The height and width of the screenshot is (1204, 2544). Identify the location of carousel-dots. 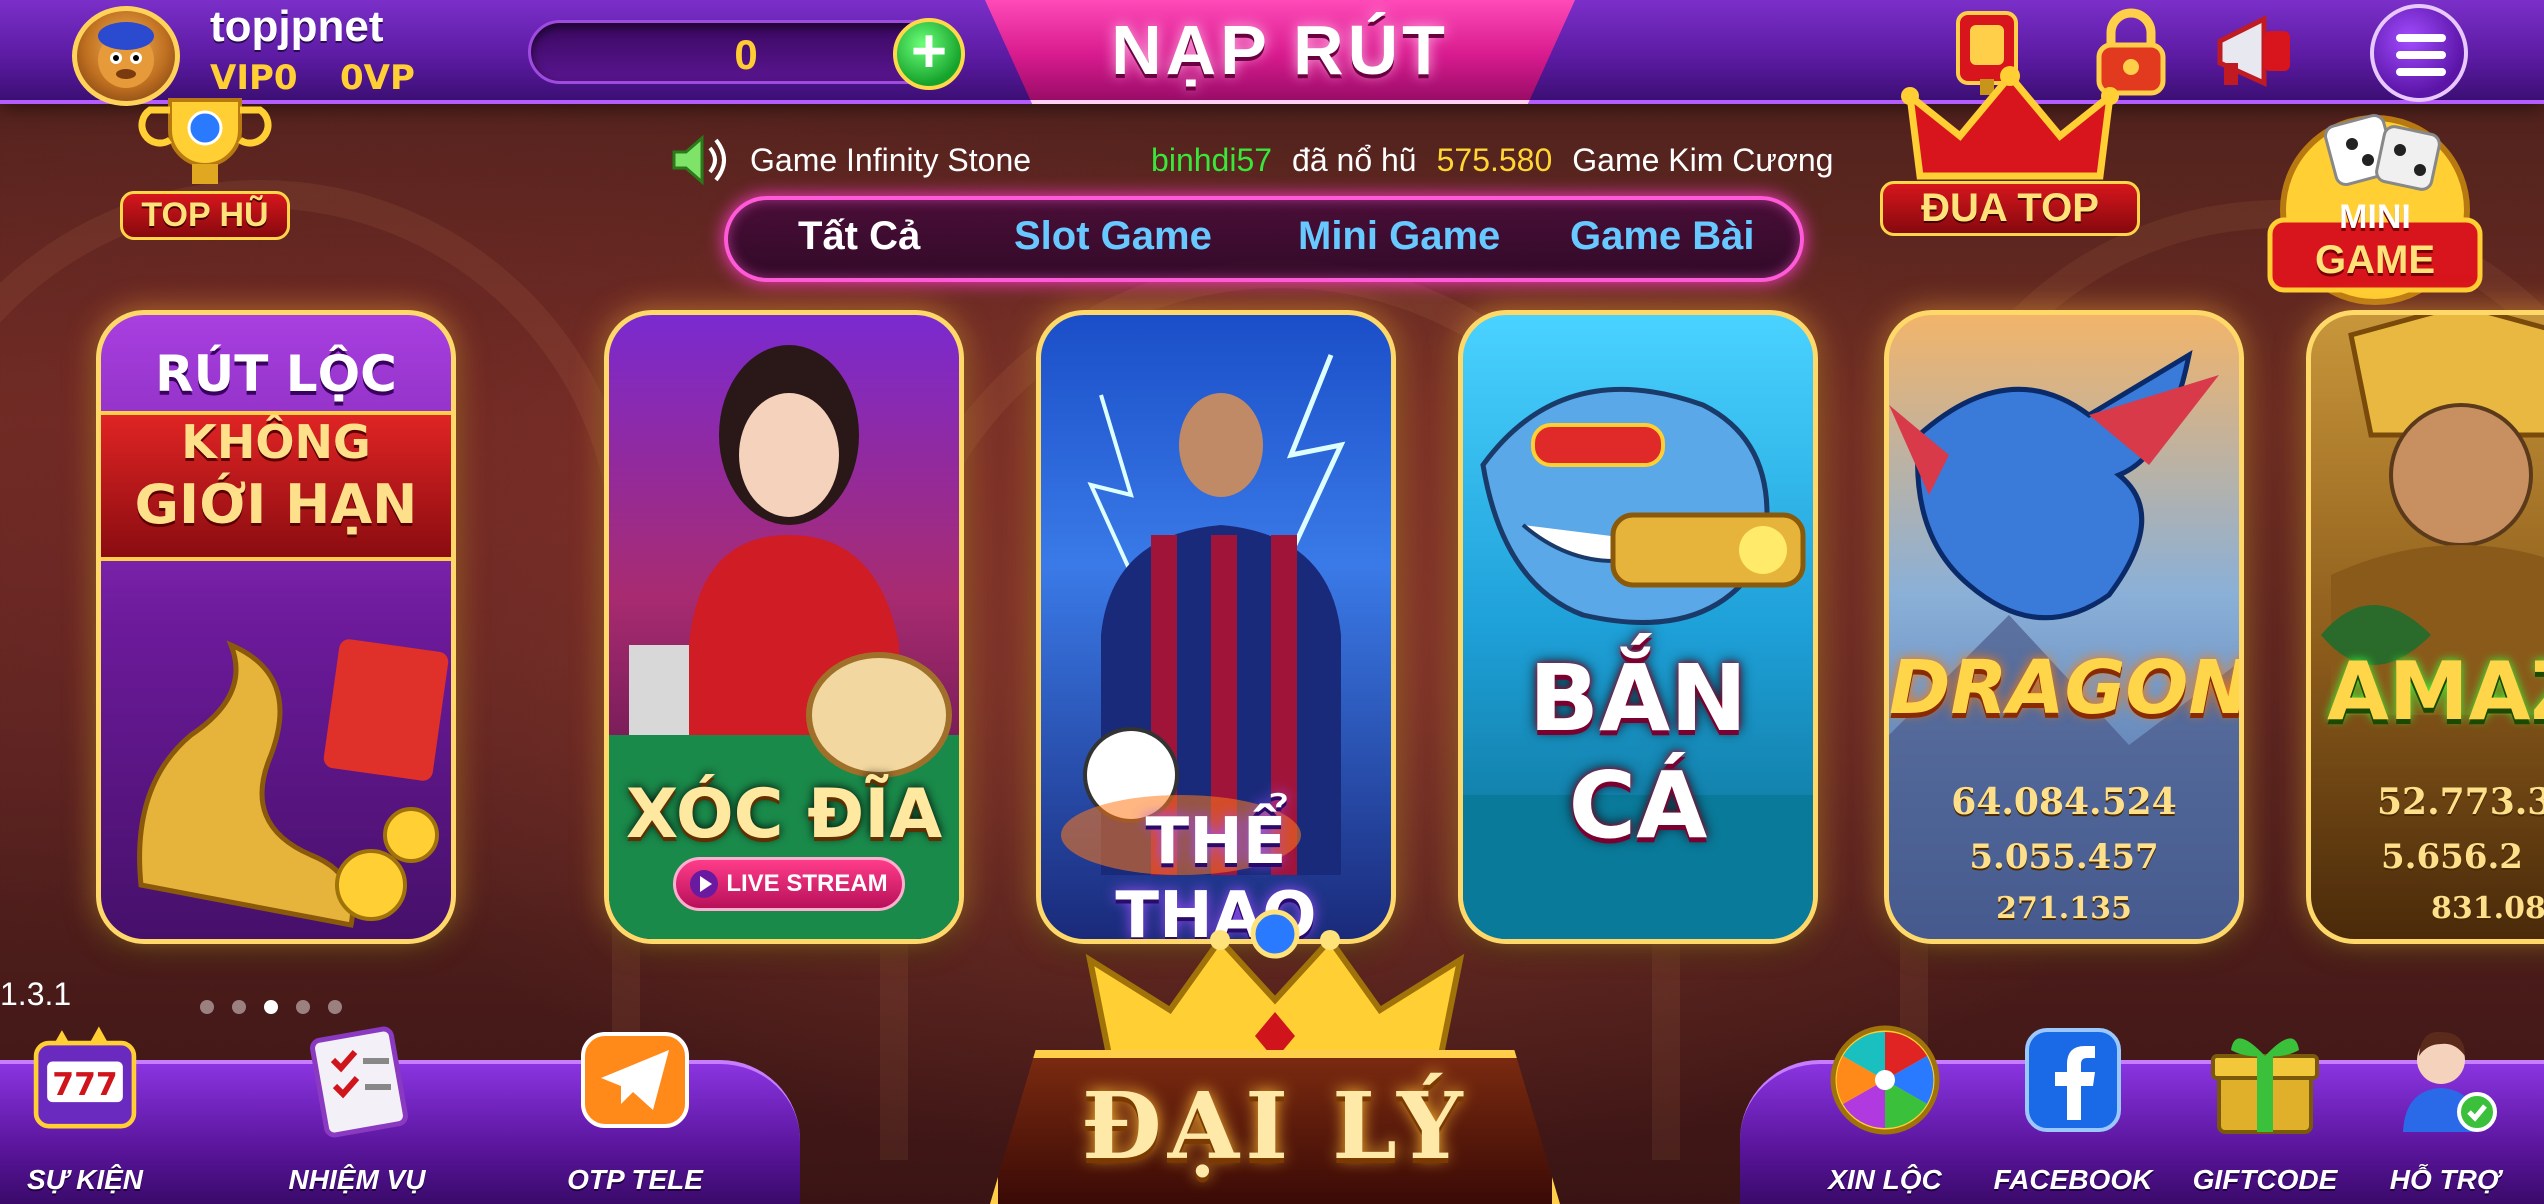
(271, 1007).